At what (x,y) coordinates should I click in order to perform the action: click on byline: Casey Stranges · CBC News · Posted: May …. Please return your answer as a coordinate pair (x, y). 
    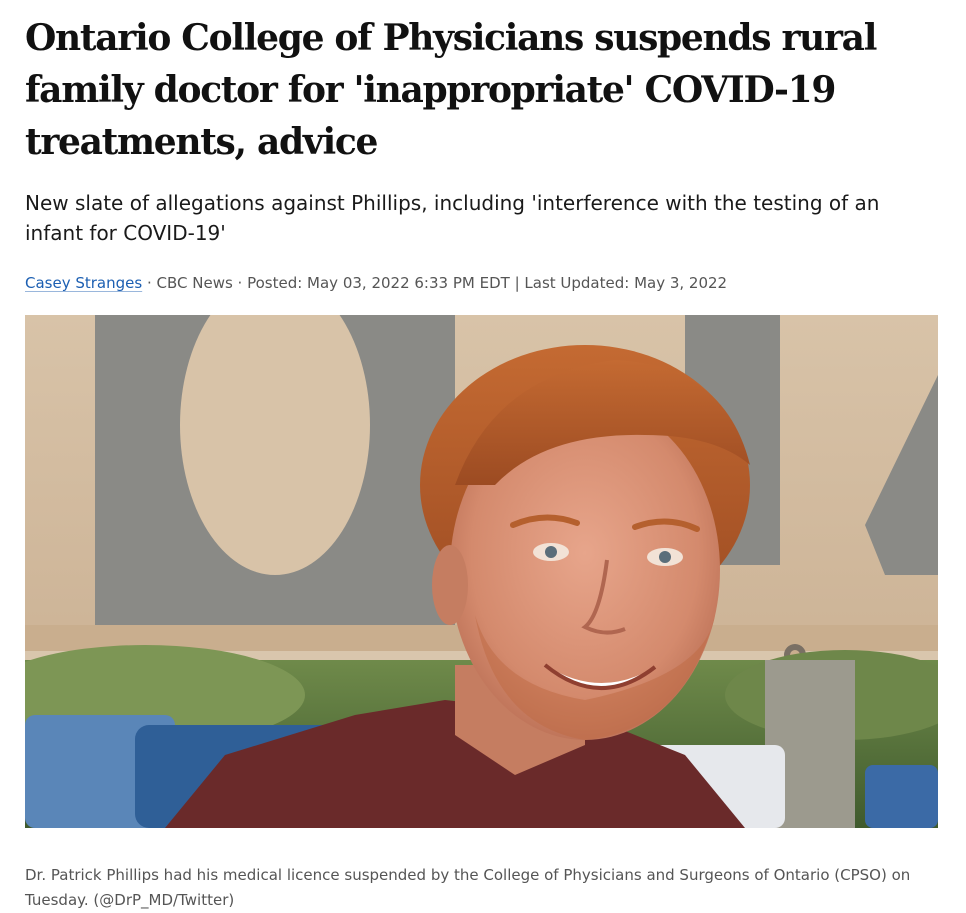
    Looking at the image, I should click on (376, 283).